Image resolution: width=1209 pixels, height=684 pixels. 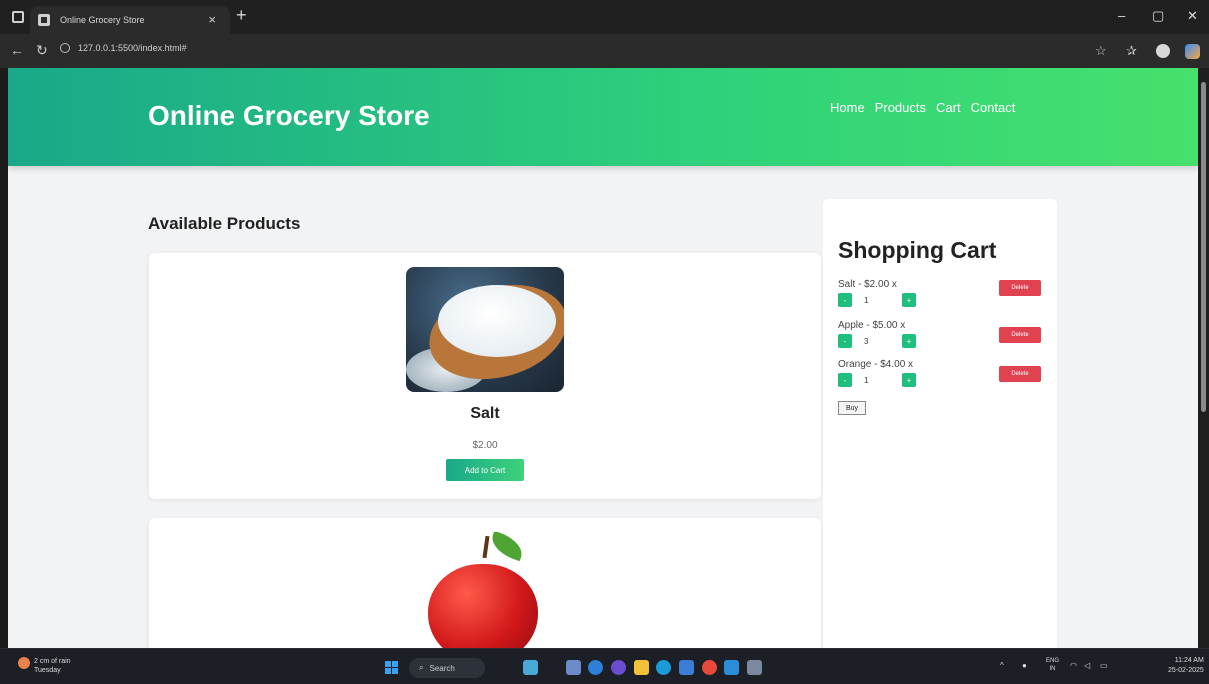 What do you see at coordinates (641, 667) in the screenshot?
I see `file-explorer-icon` at bounding box center [641, 667].